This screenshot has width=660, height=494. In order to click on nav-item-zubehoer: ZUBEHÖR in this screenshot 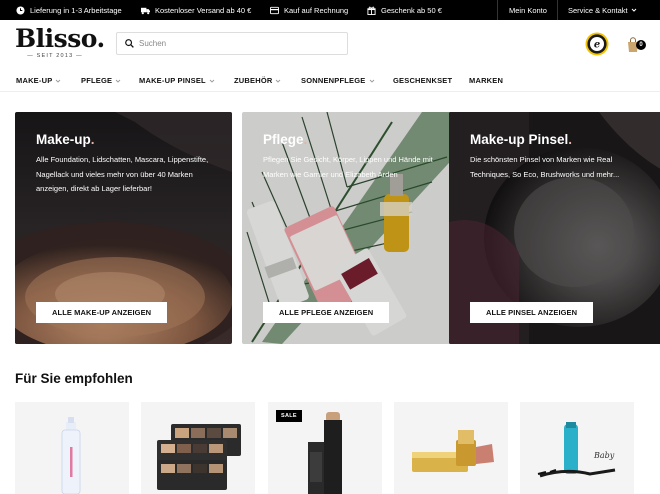, I will do `click(257, 80)`.